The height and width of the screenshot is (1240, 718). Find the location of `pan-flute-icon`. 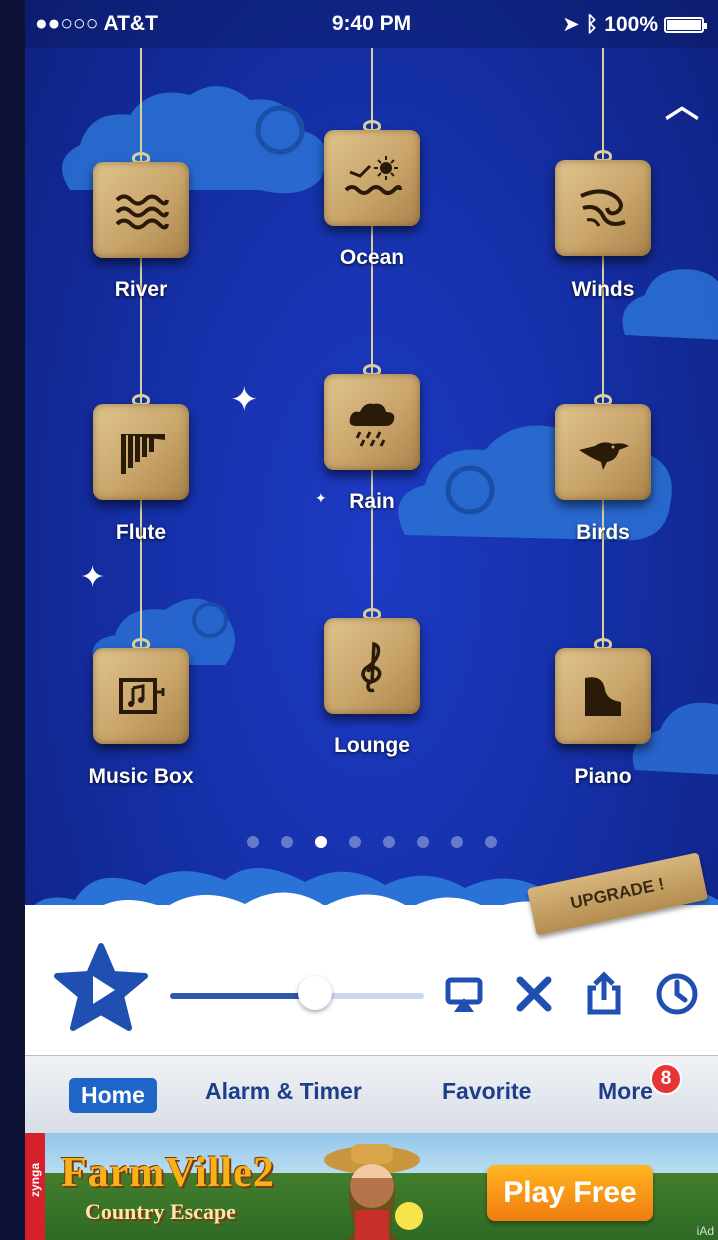

pan-flute-icon is located at coordinates (142, 454).